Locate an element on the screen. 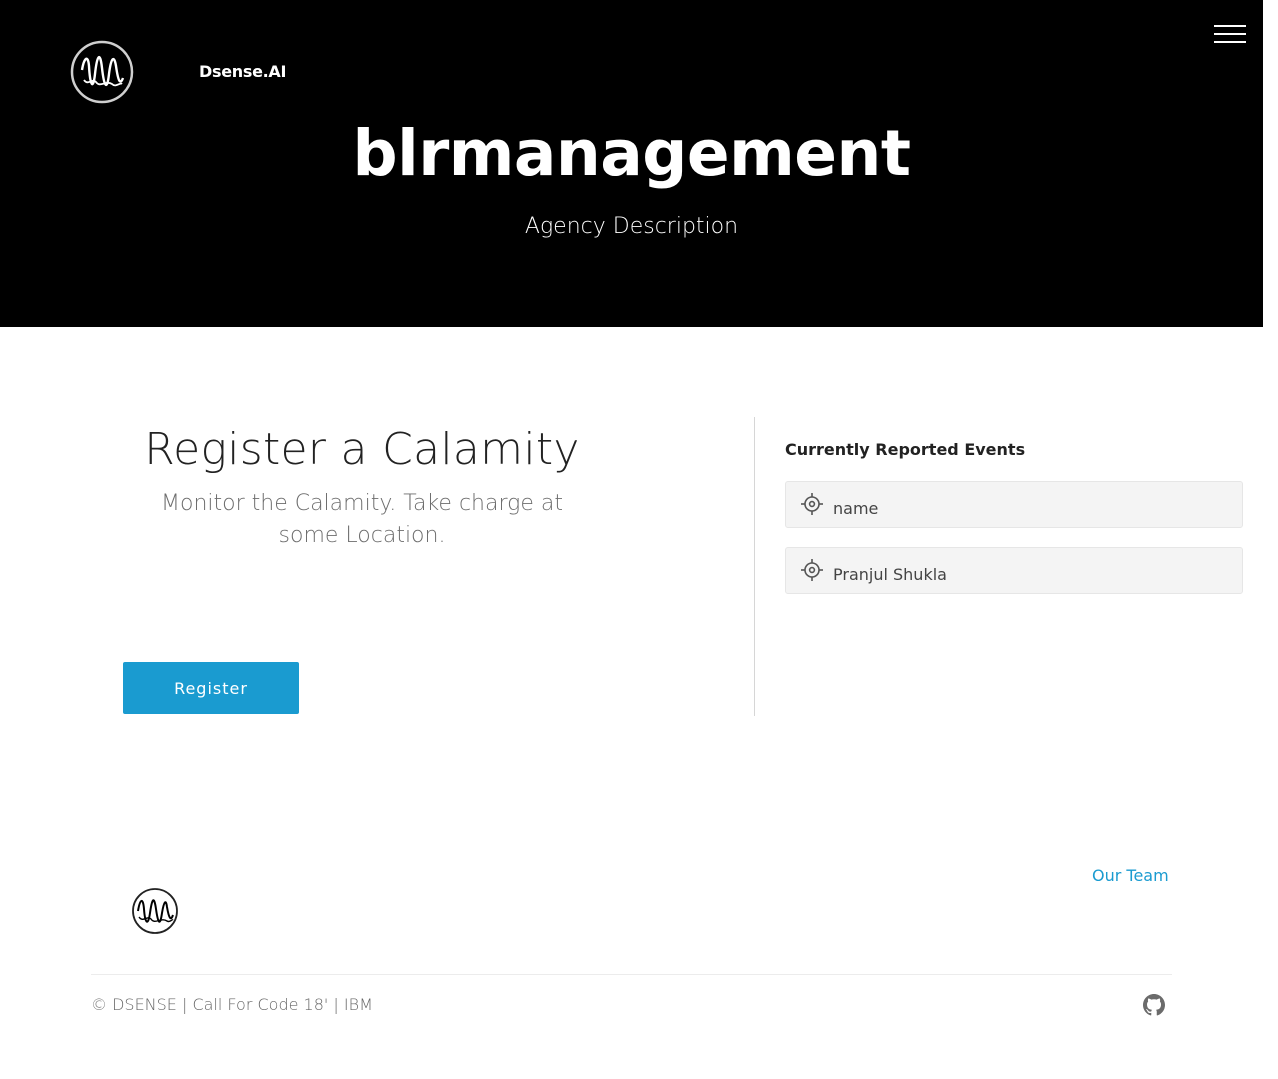  register-button: Register is located at coordinates (211, 688).